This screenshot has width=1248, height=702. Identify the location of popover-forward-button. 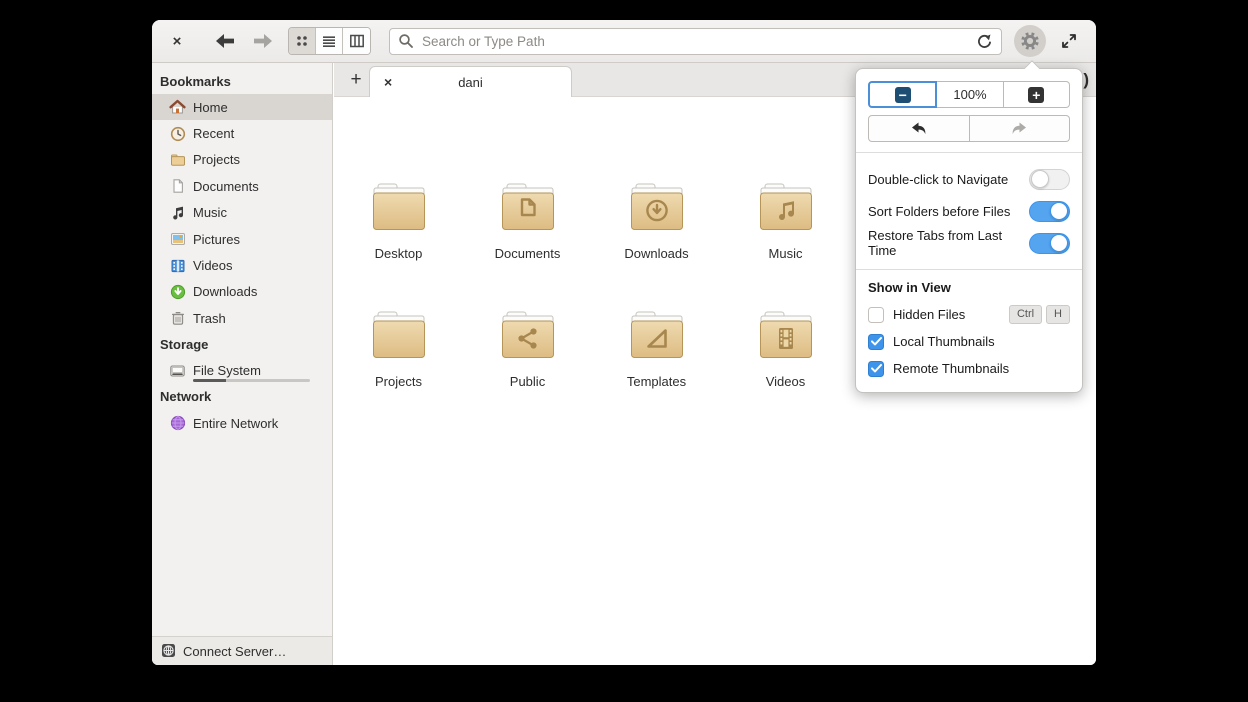
(1019, 128).